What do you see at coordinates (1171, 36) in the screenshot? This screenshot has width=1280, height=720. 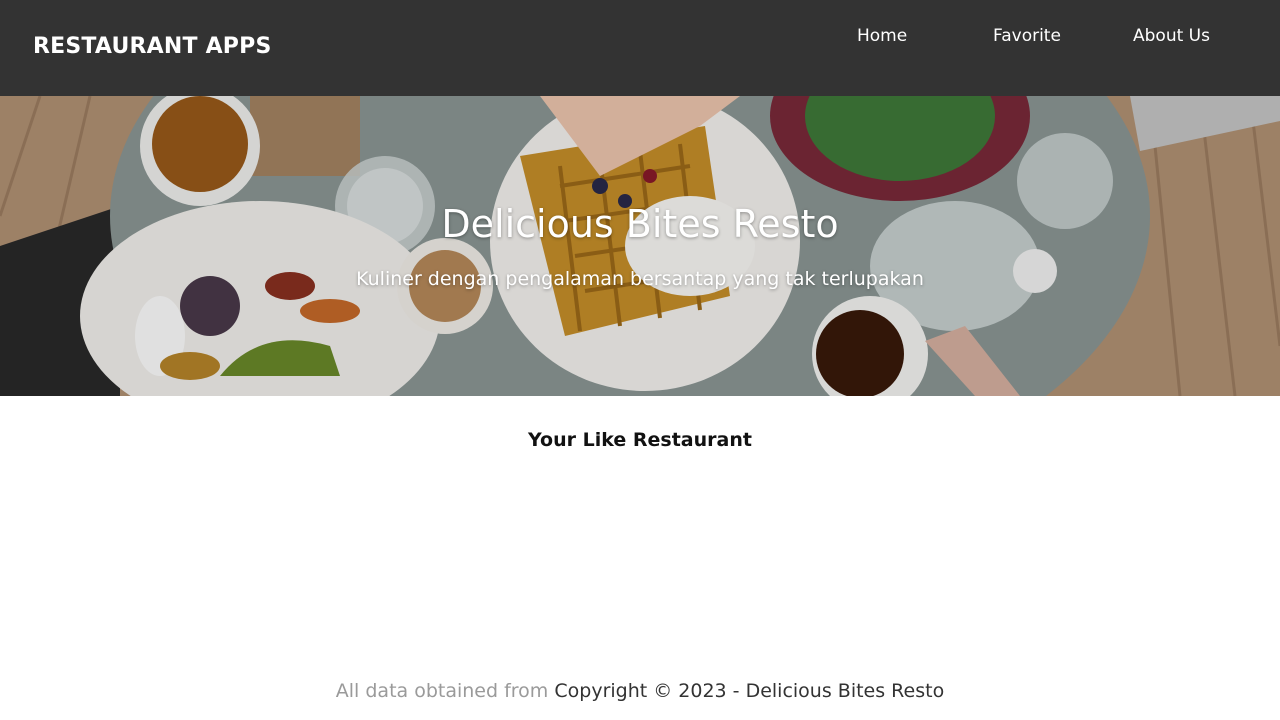 I see `nav-about-us-link: About Us` at bounding box center [1171, 36].